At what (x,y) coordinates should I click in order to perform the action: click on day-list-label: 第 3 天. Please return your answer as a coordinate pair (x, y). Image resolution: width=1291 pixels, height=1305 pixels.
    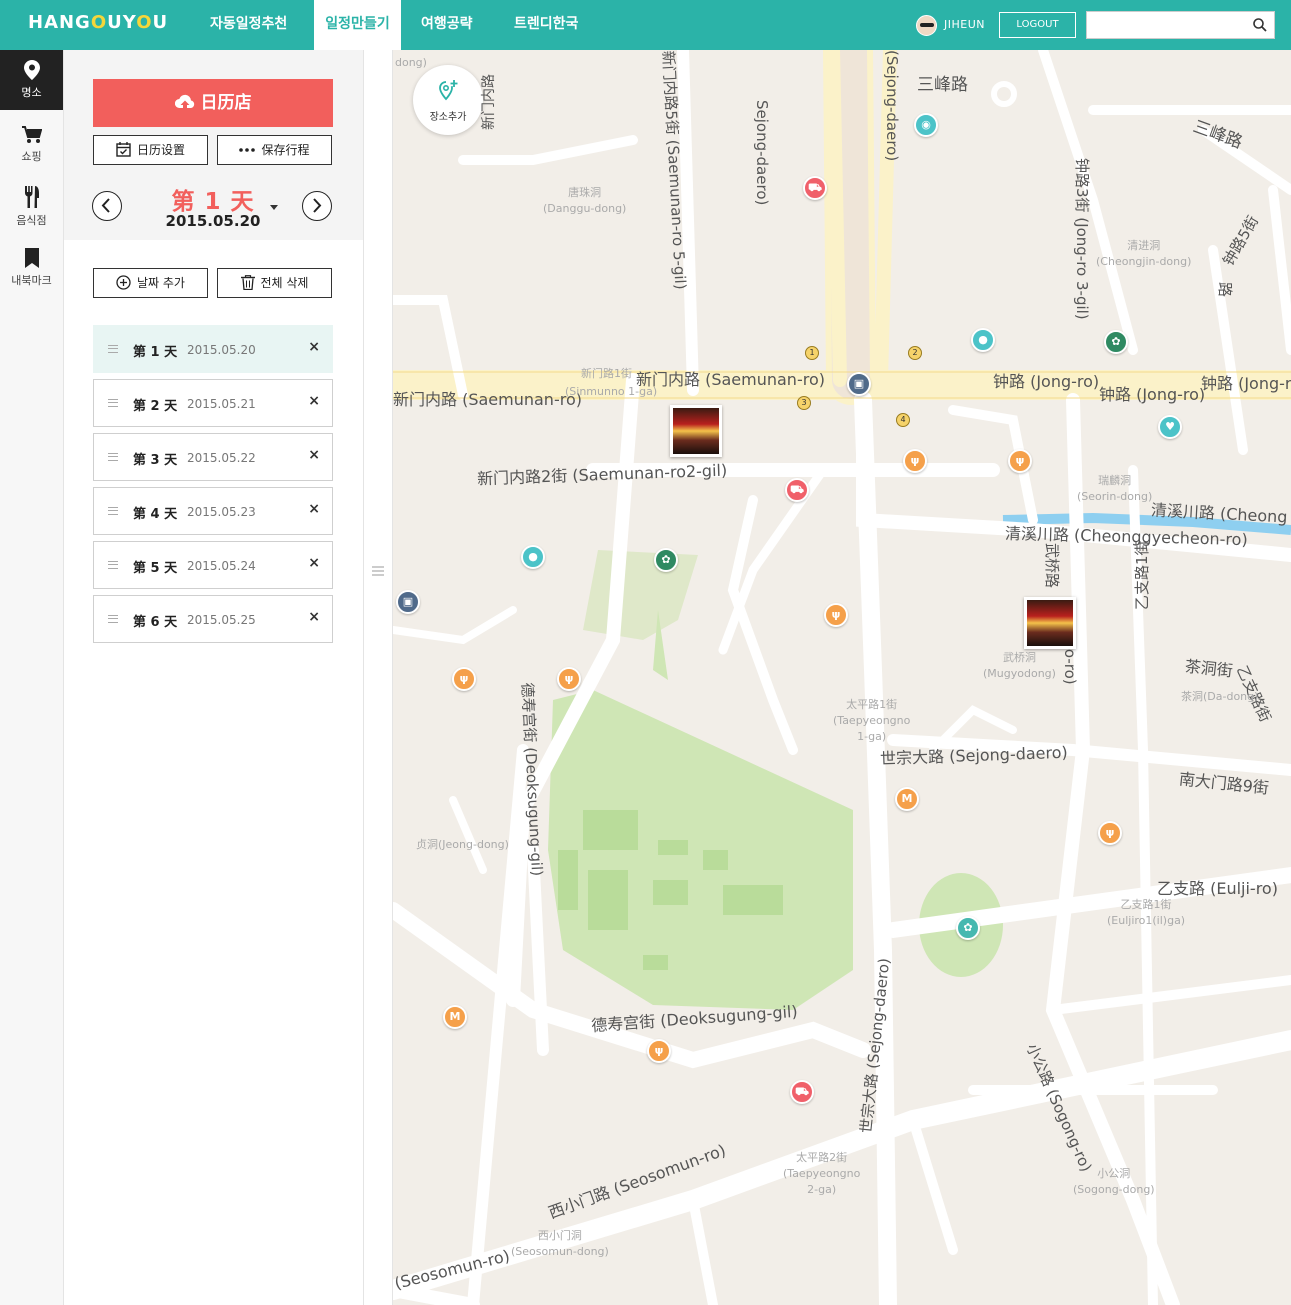
    Looking at the image, I should click on (155, 460).